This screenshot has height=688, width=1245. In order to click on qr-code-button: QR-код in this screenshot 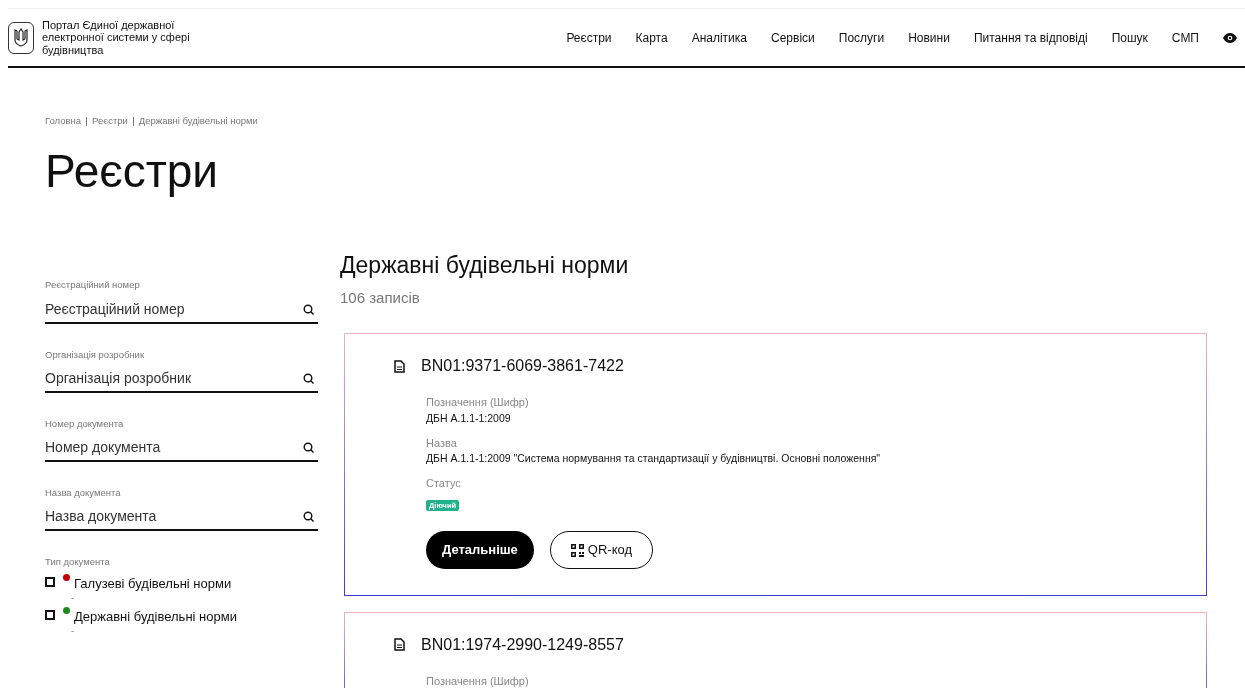, I will do `click(601, 550)`.